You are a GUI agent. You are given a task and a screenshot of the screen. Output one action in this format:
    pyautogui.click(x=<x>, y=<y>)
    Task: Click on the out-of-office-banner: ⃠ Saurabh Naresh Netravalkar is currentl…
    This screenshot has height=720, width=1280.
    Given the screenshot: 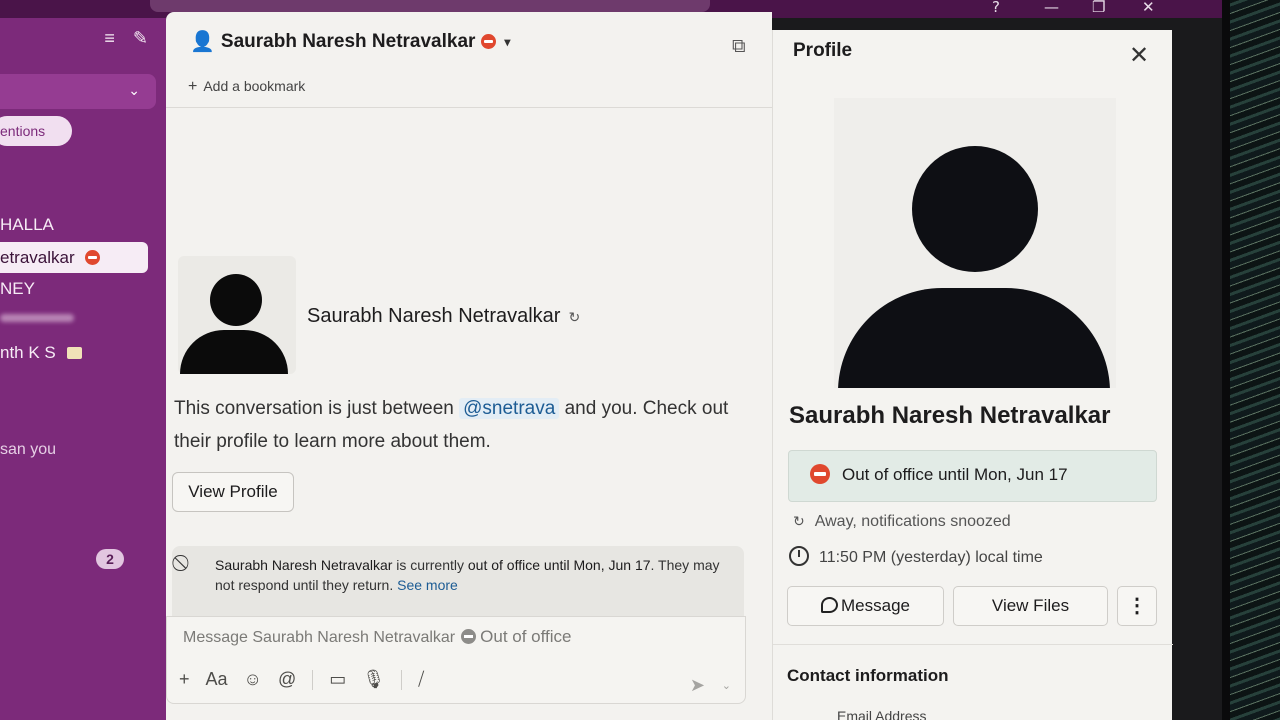 What is the action you would take?
    pyautogui.click(x=458, y=581)
    